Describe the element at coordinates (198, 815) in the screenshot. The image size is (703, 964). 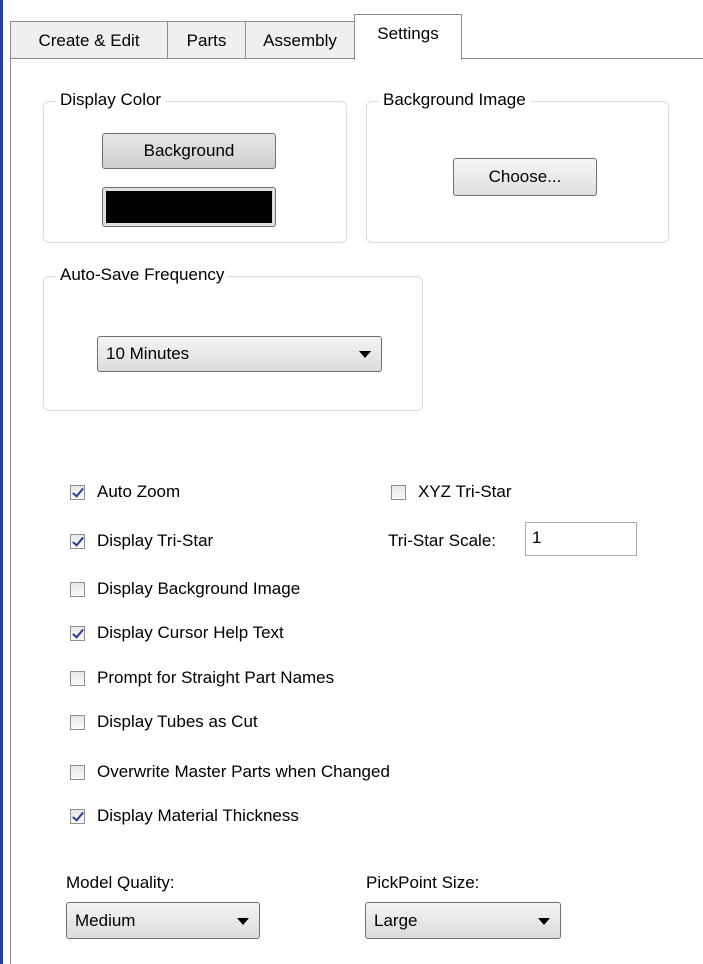
I see `checkbox-label: Display Material Thickness` at that location.